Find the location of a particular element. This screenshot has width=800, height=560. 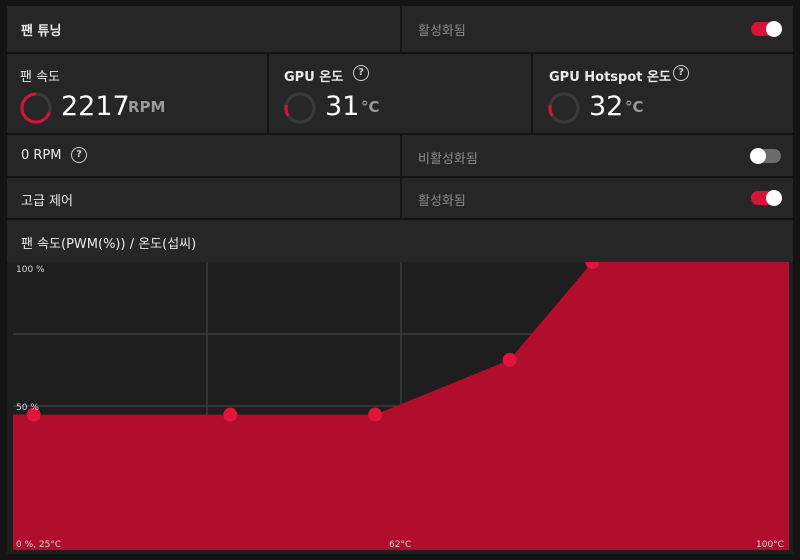

advanced-control-toggle is located at coordinates (766, 198).